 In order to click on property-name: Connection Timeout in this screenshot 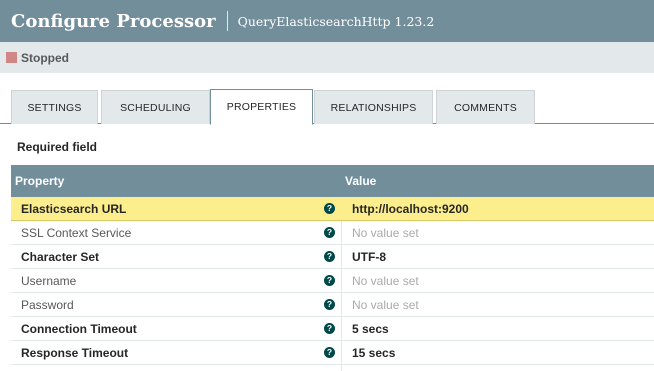, I will do `click(79, 329)`.